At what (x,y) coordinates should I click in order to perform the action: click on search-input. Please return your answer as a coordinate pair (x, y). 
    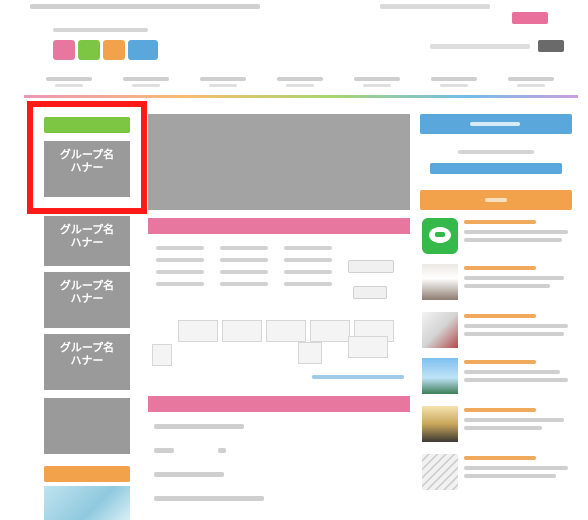
    Looking at the image, I should click on (480, 46).